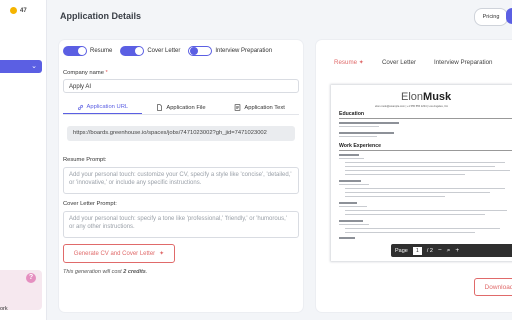 This screenshot has height=320, width=512. Describe the element at coordinates (491, 17) in the screenshot. I see `pricing-button: Pricing` at that location.